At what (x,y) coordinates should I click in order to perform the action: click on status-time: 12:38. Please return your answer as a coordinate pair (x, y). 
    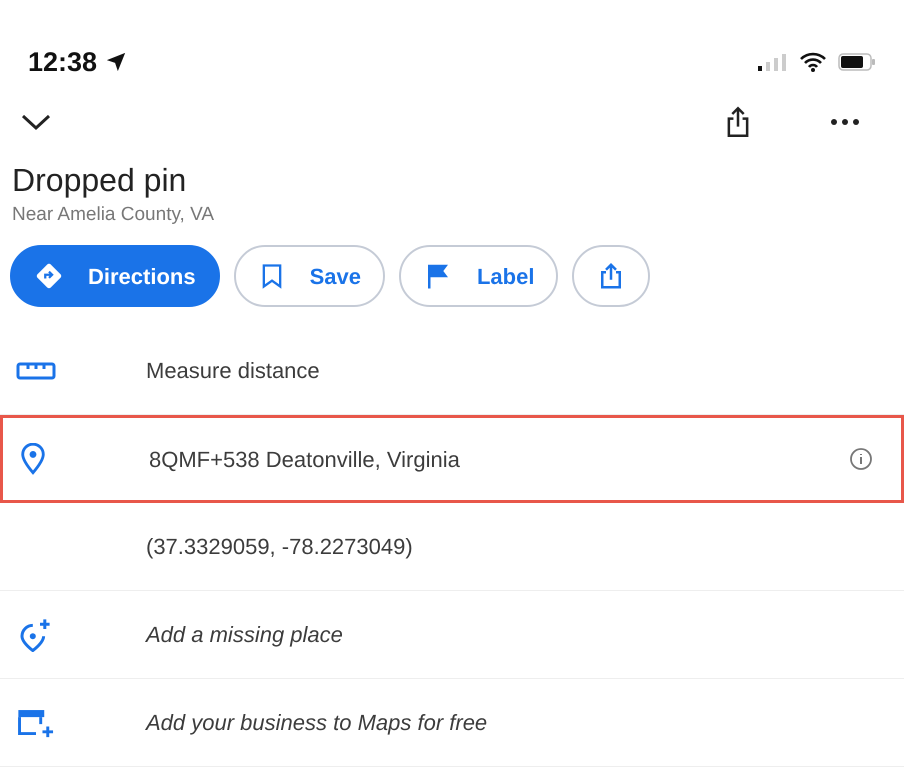
    Looking at the image, I should click on (63, 62).